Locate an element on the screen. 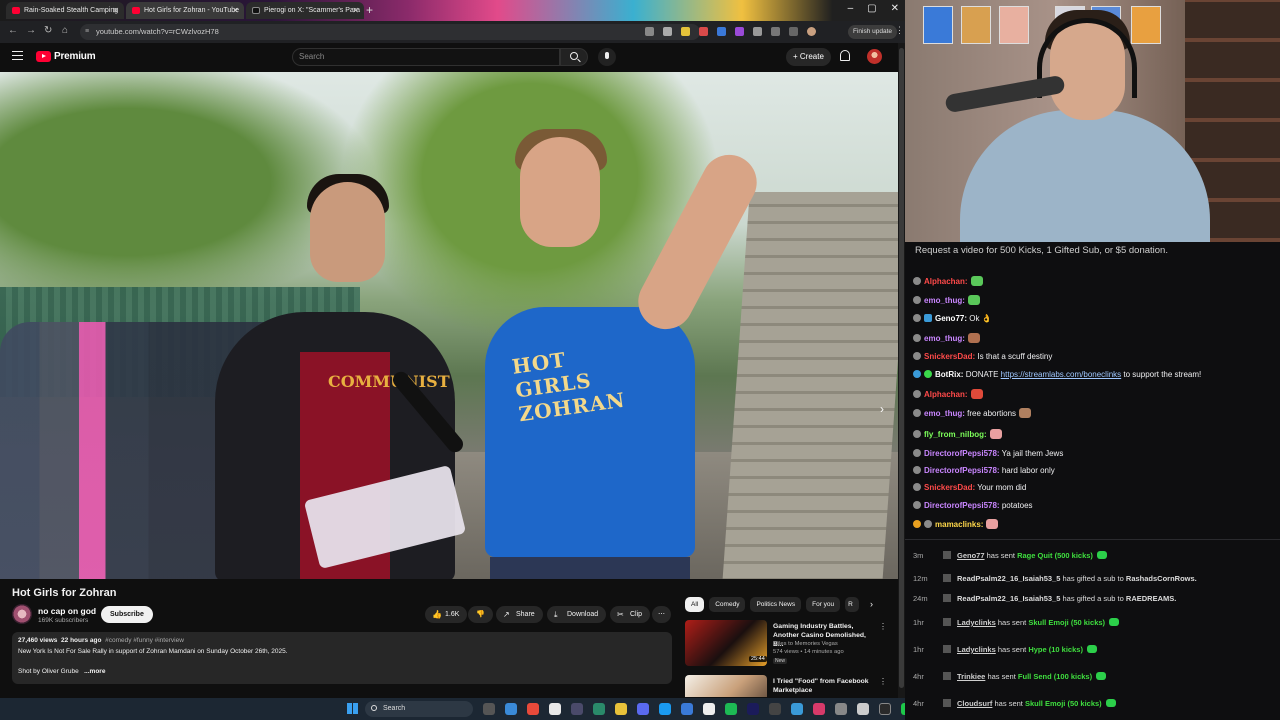 The image size is (1280, 720). reload-icon: ↻ is located at coordinates (48, 30).